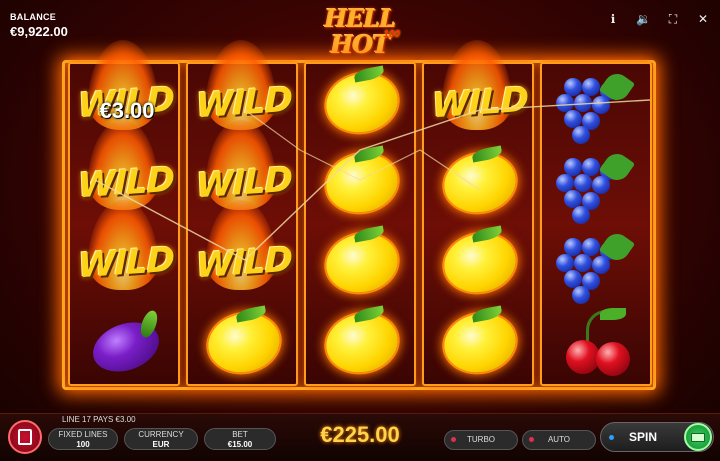  What do you see at coordinates (161, 434) in the screenshot?
I see `currency-label: CURRENCY` at bounding box center [161, 434].